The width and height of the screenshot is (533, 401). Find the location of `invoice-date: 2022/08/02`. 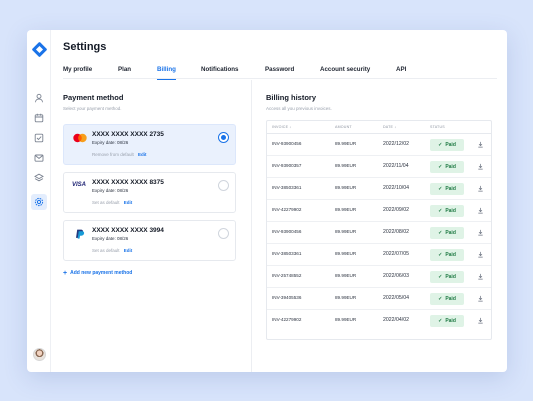

invoice-date: 2022/08/02 is located at coordinates (396, 232).